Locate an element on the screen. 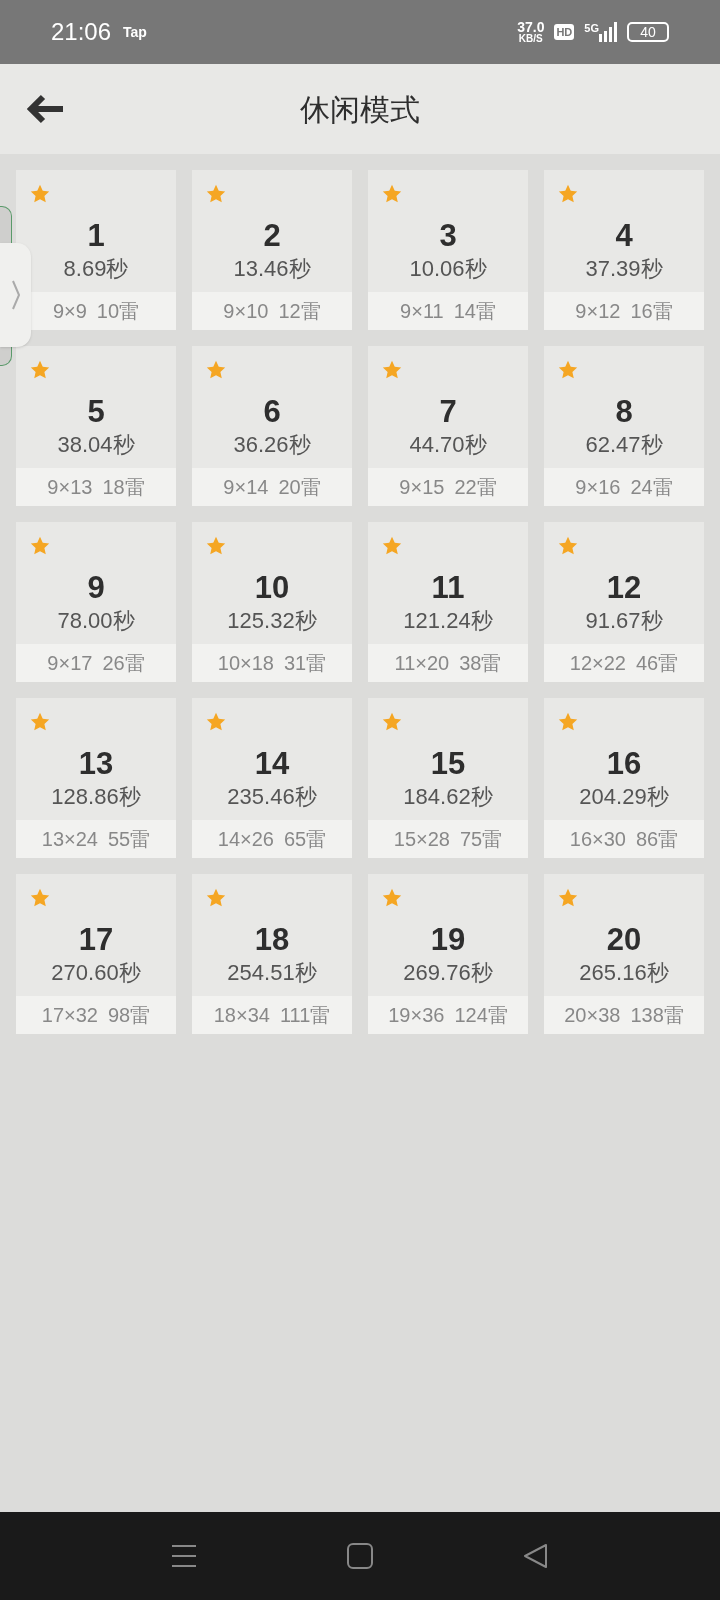  best-time: 37.39秒 is located at coordinates (624, 269).